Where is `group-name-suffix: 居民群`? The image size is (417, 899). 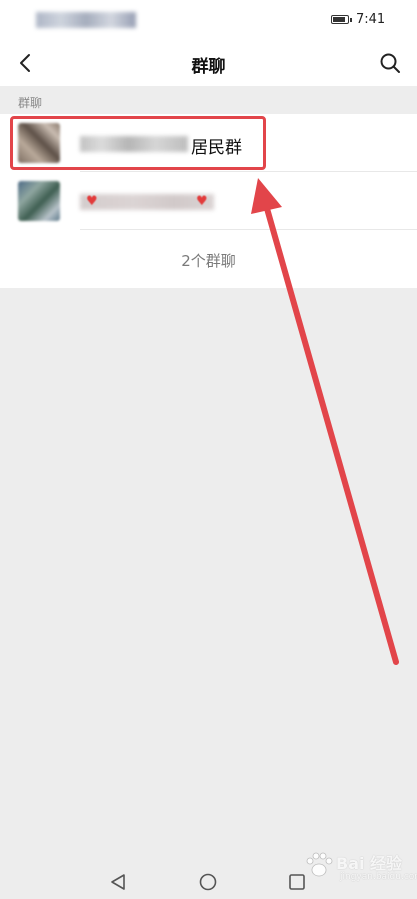
group-name-suffix: 居民群 is located at coordinates (216, 148).